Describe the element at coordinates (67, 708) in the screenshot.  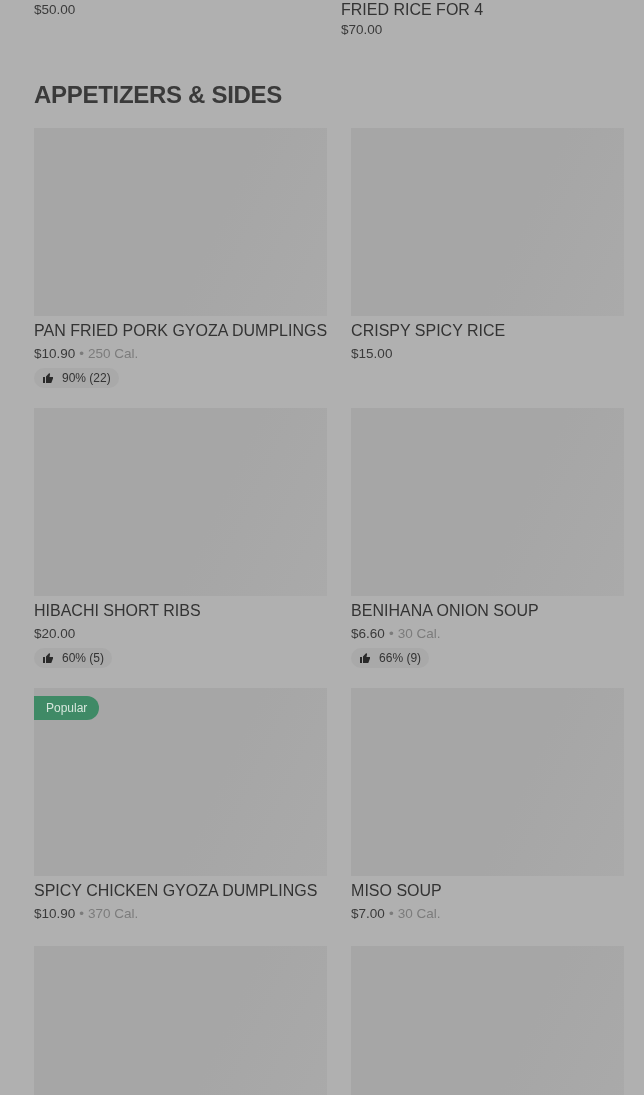
I see `popular-tag: Popular` at that location.